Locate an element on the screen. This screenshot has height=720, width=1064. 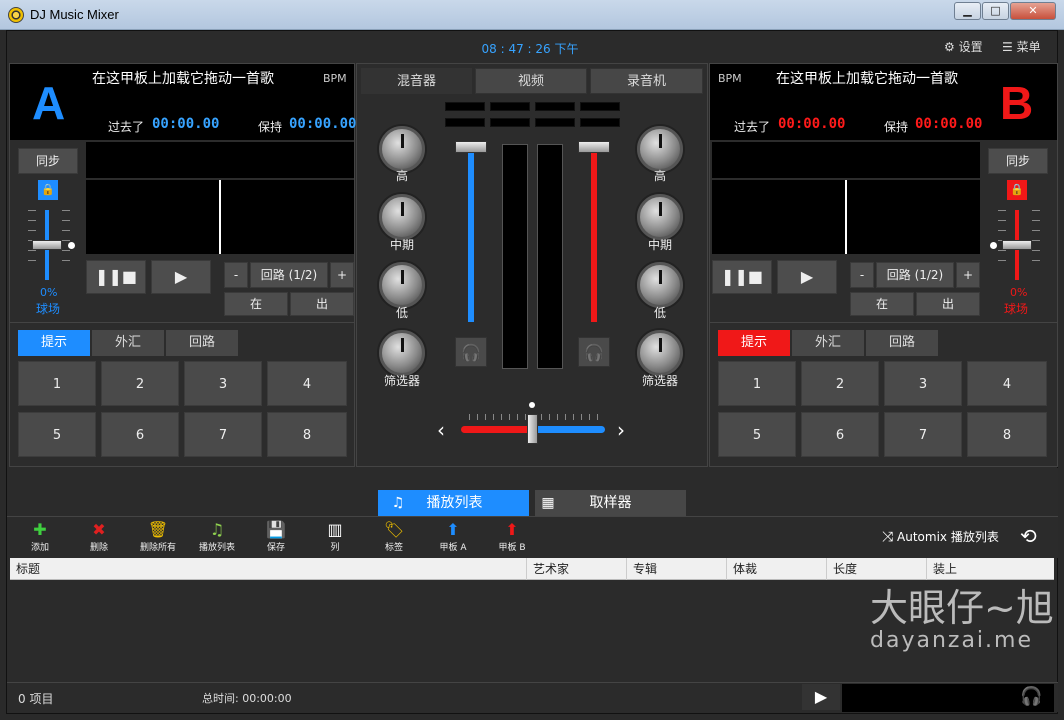
deck-a-filter-knob is located at coordinates (402, 353).